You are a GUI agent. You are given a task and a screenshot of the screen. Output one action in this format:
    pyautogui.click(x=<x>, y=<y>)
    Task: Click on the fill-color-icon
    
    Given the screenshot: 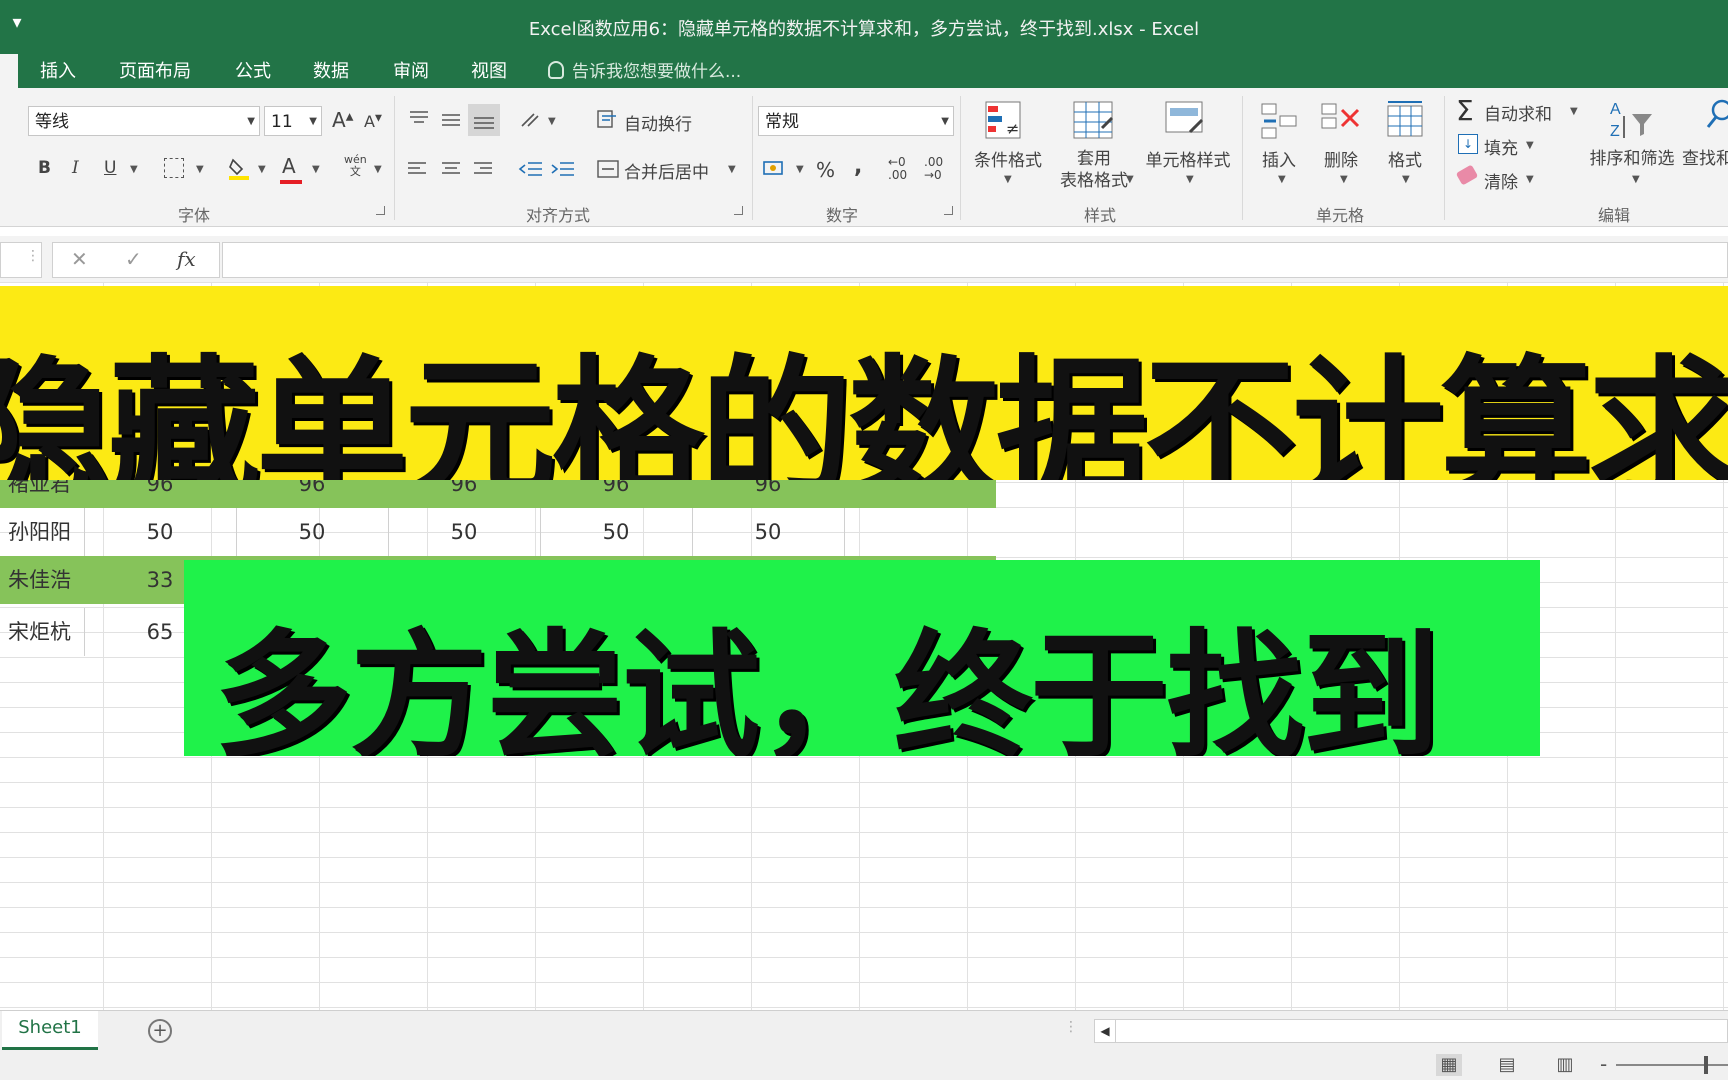 What is the action you would take?
    pyautogui.click(x=239, y=168)
    